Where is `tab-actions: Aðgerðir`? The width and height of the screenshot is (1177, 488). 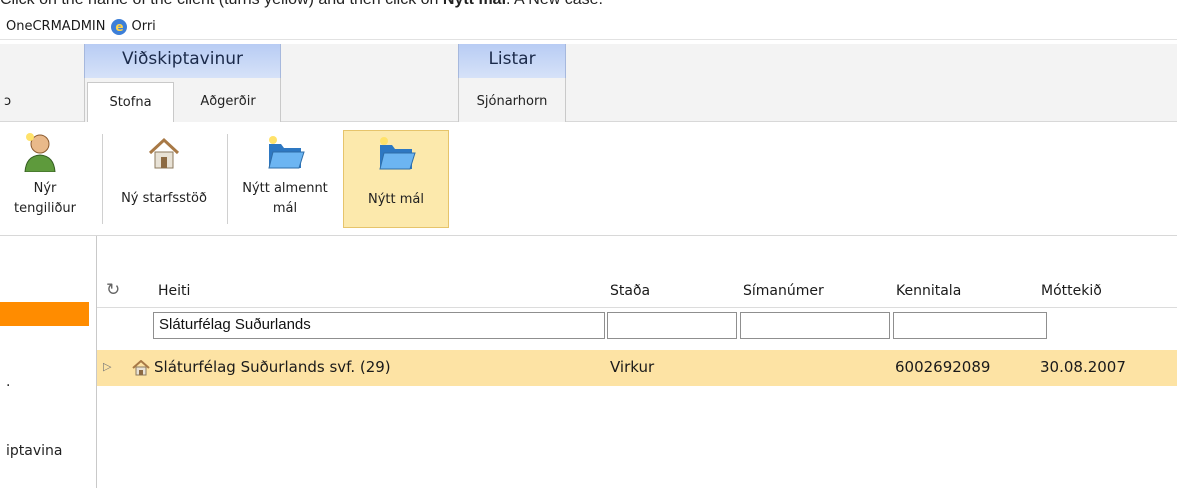
tab-actions: Aðgerðir is located at coordinates (228, 102).